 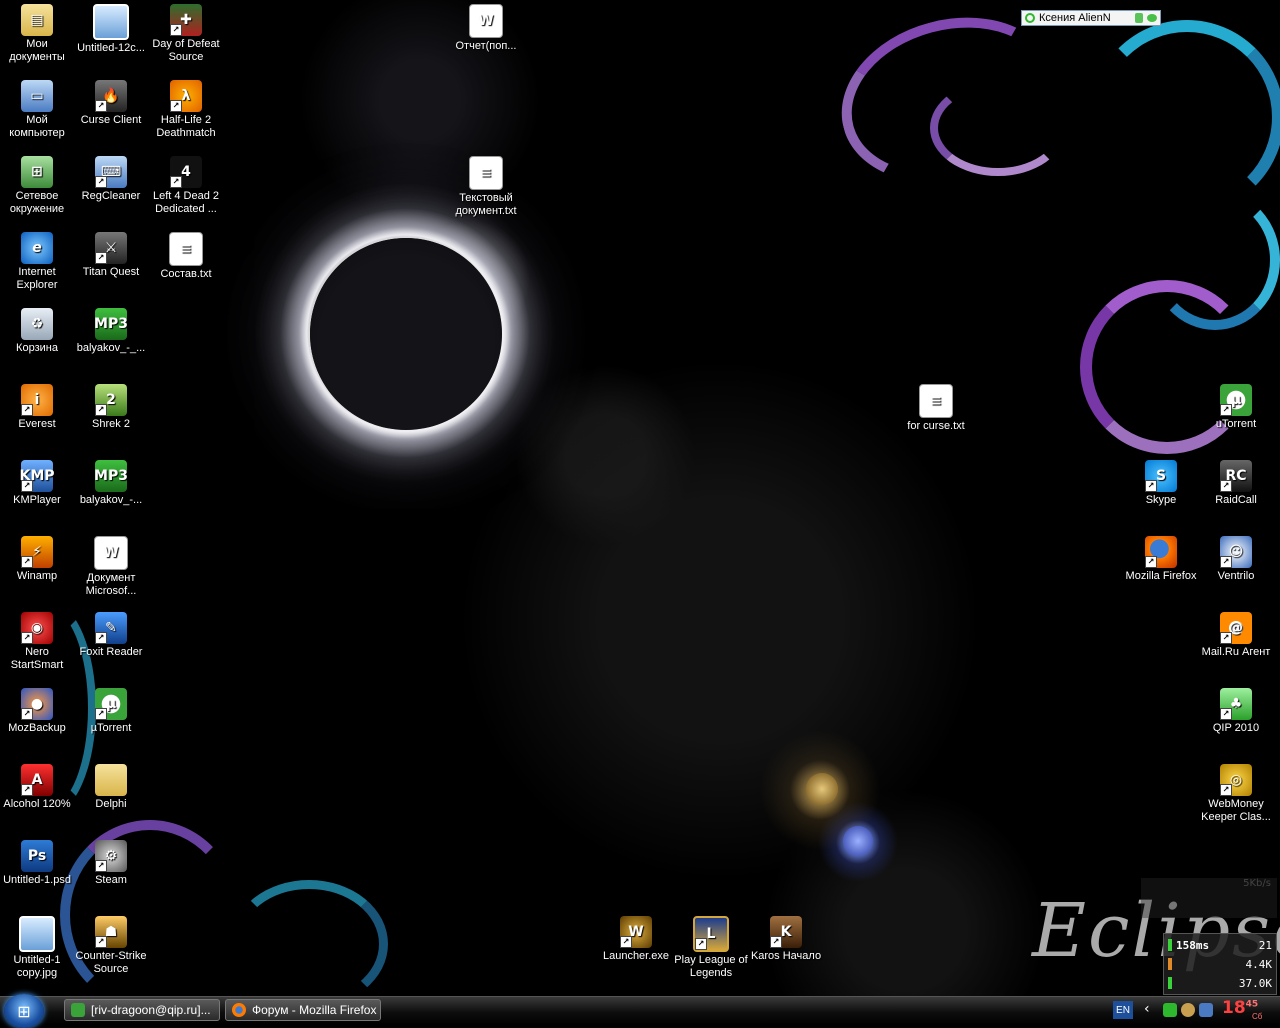 What do you see at coordinates (786, 932) in the screenshot?
I see `karos-icon: K ↗` at bounding box center [786, 932].